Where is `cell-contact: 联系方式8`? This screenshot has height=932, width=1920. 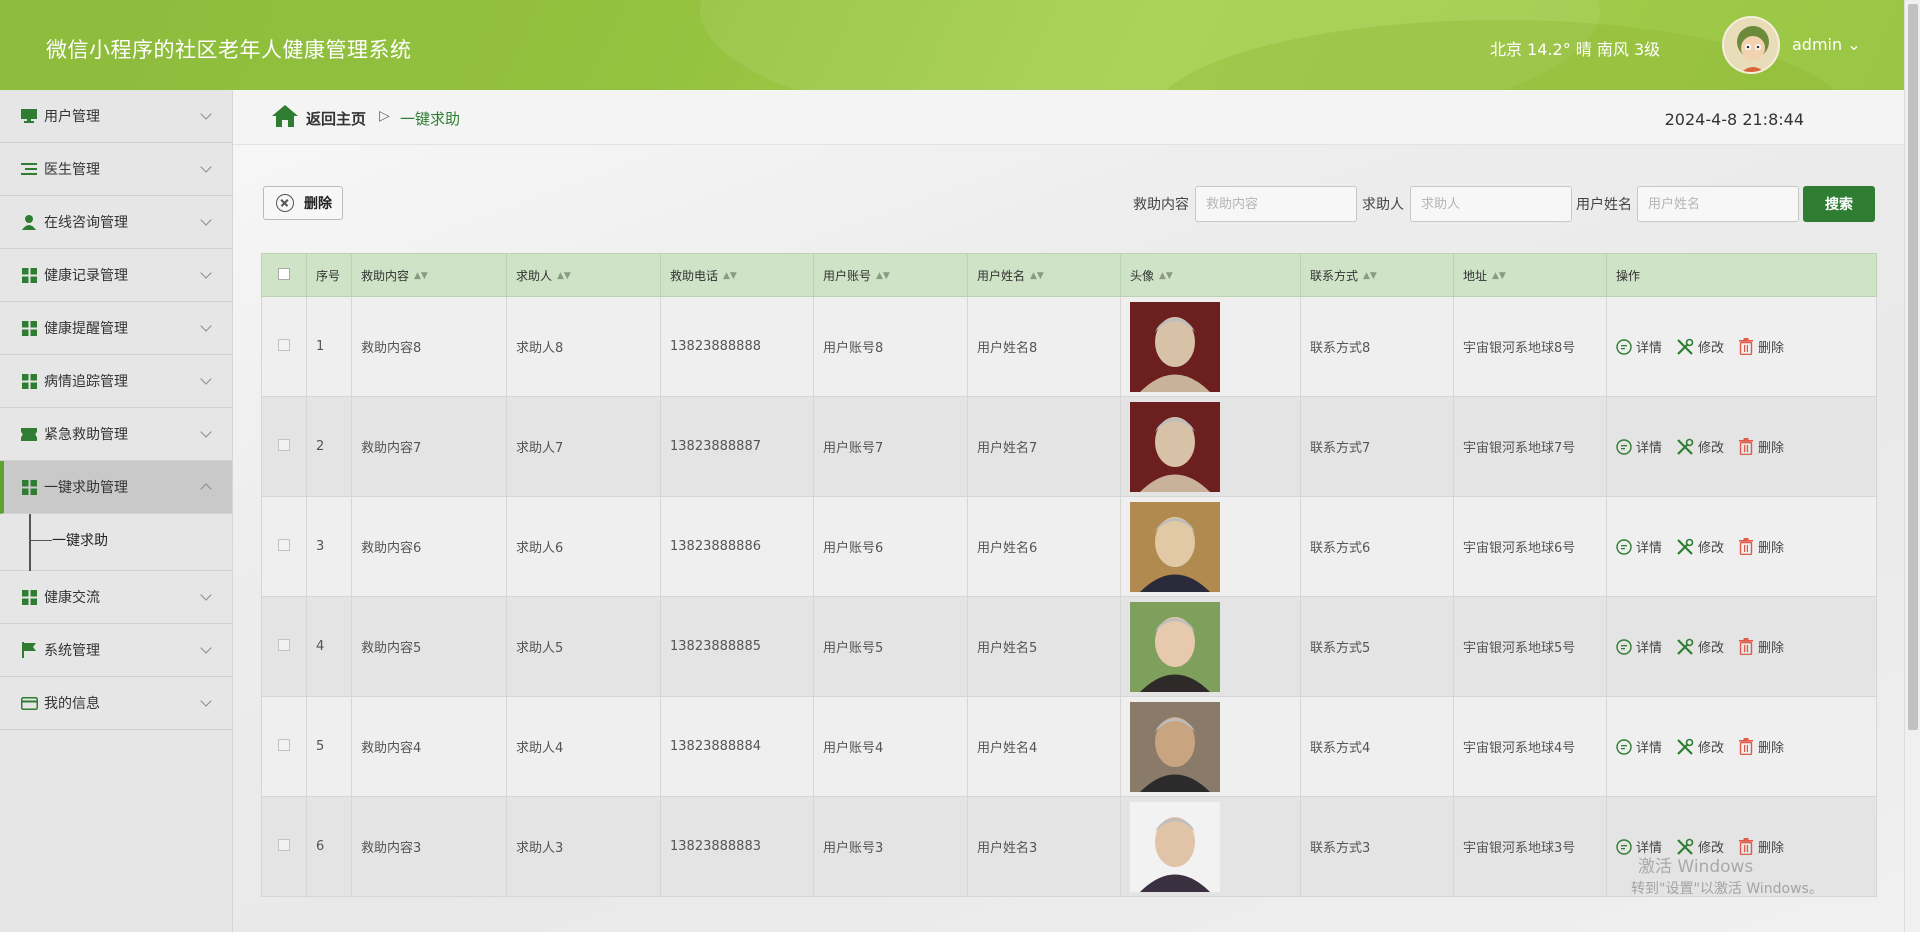 cell-contact: 联系方式8 is located at coordinates (1377, 346).